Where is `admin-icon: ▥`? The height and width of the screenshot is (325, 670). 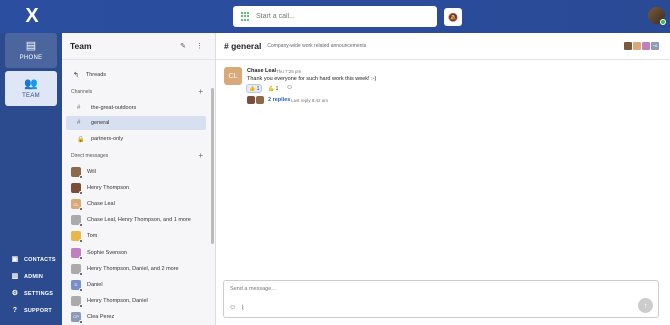 admin-icon: ▥ is located at coordinates (15, 276).